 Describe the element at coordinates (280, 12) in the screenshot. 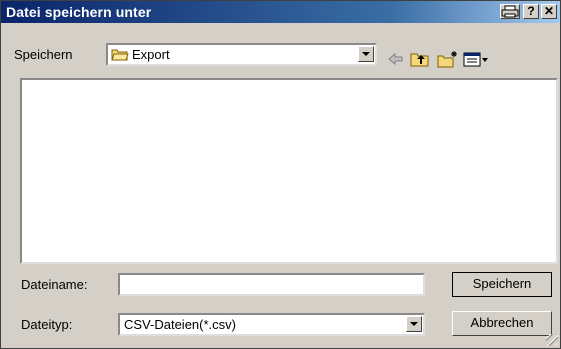

I see `title-bar: Datei speichern unter ? ✕` at that location.